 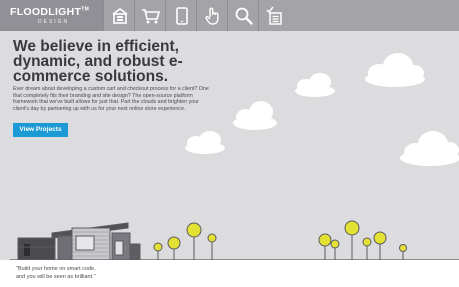 I want to click on quote-line-2: and you will be seen as brilliant.", so click(x=56, y=277).